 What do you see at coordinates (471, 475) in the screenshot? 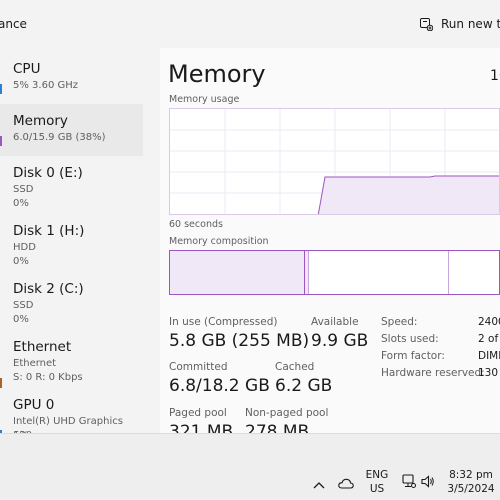
I see `clock-time: 8:32 pm` at bounding box center [471, 475].